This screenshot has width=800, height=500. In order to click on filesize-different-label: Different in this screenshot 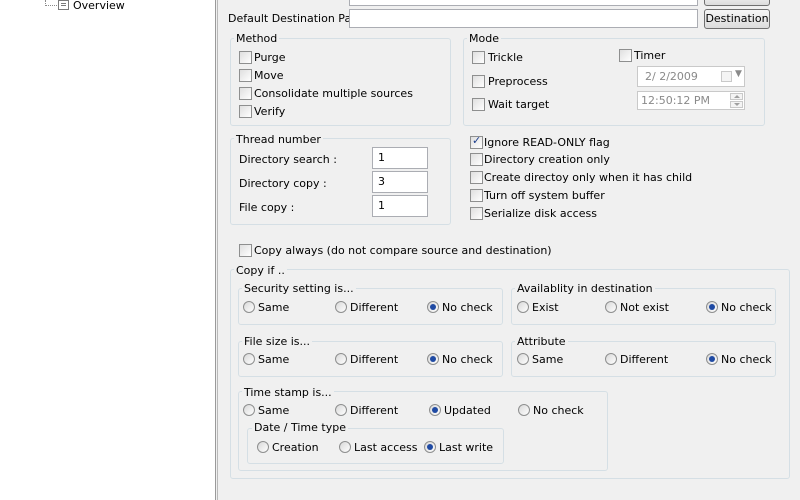, I will do `click(374, 359)`.